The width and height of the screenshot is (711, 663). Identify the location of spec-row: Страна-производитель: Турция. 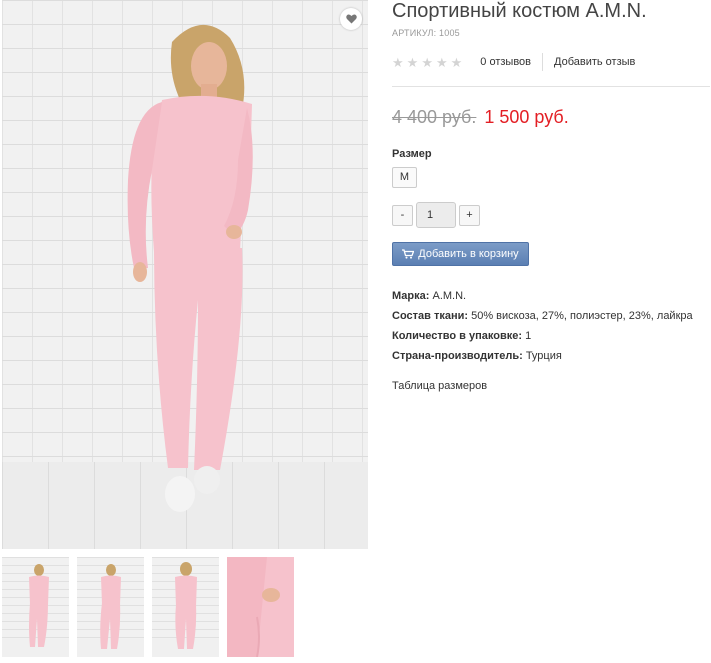
(551, 356).